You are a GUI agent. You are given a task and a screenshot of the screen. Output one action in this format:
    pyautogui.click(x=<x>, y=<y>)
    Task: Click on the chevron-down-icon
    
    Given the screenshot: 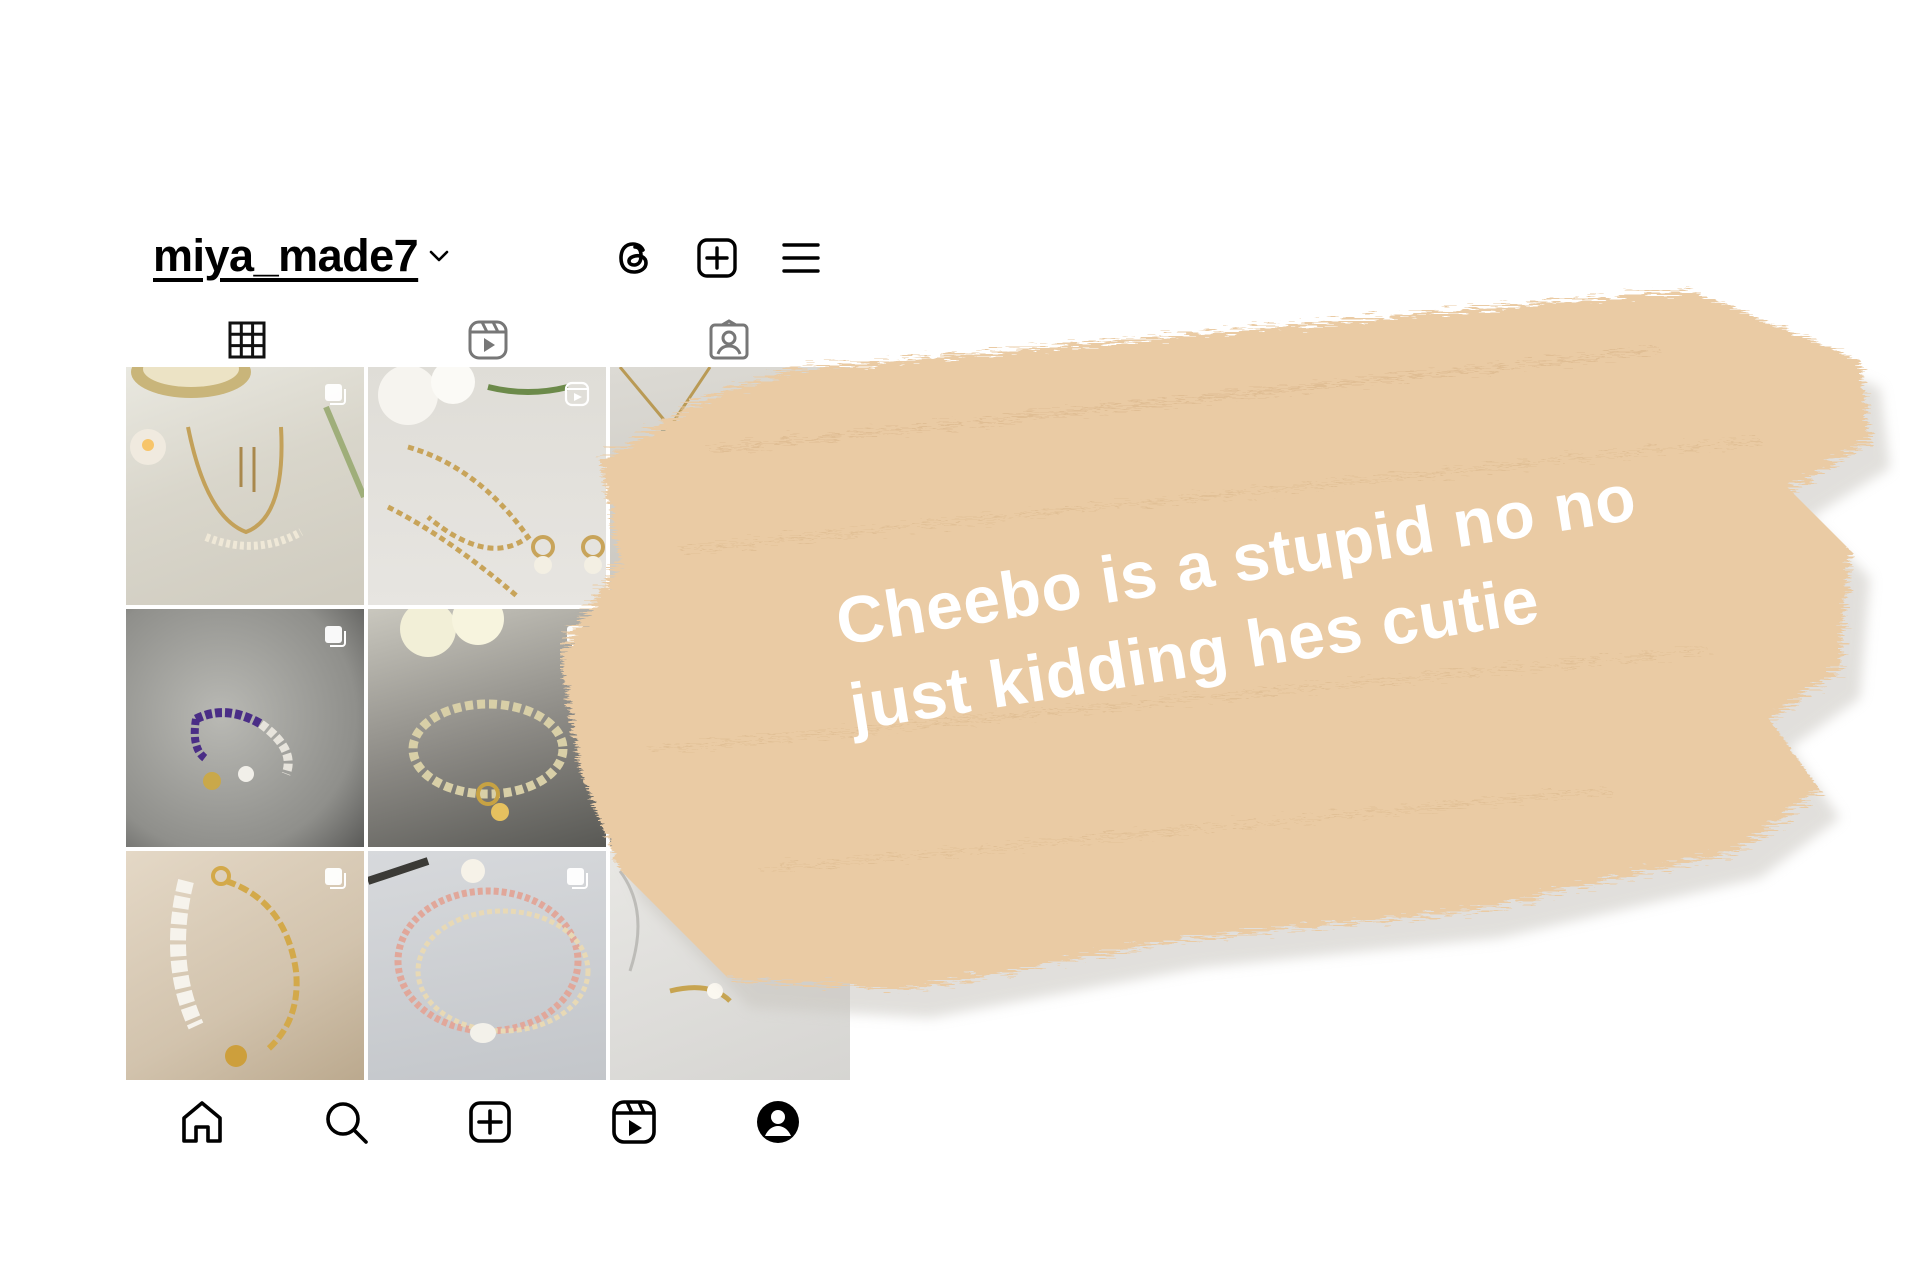 What is the action you would take?
    pyautogui.click(x=439, y=256)
    